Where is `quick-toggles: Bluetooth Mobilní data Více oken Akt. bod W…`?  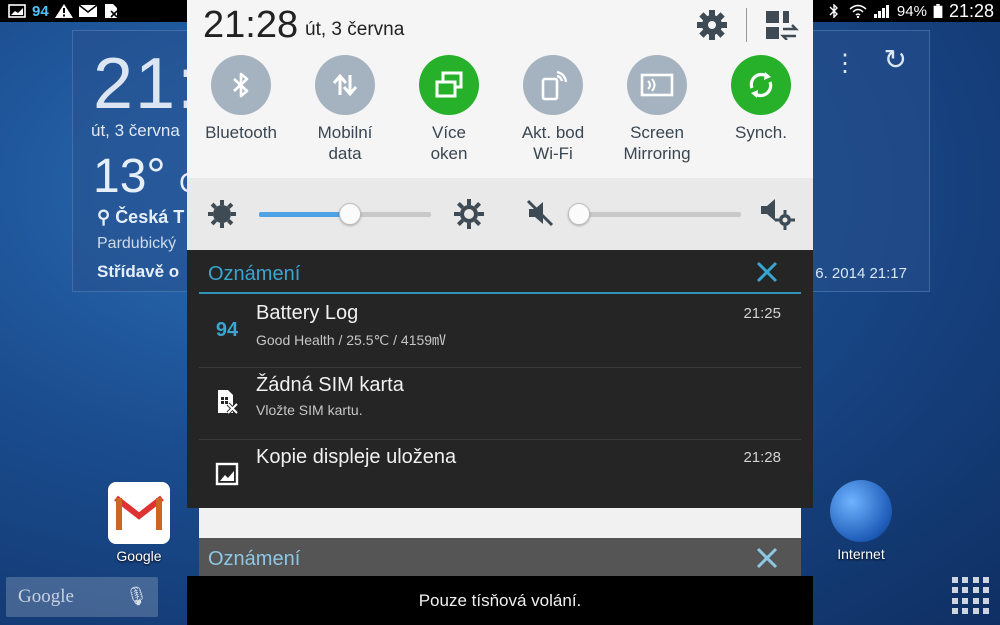
quick-toggles: Bluetooth Mobilní data Více oken Akt. bod W… is located at coordinates (500, 112).